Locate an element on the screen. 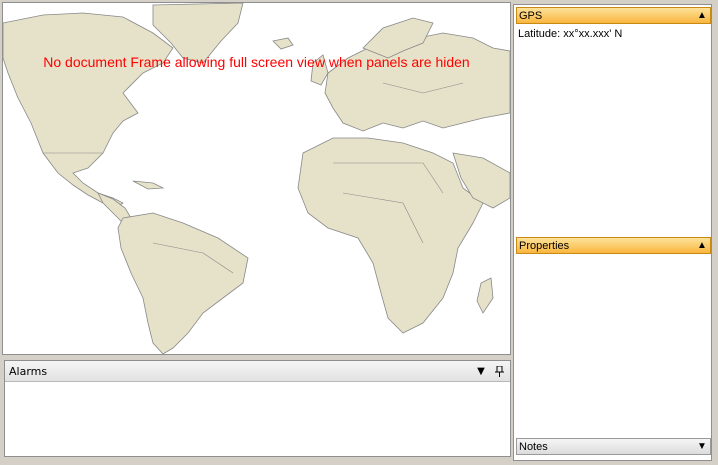  notes-panel-title: Notes is located at coordinates (533, 446).